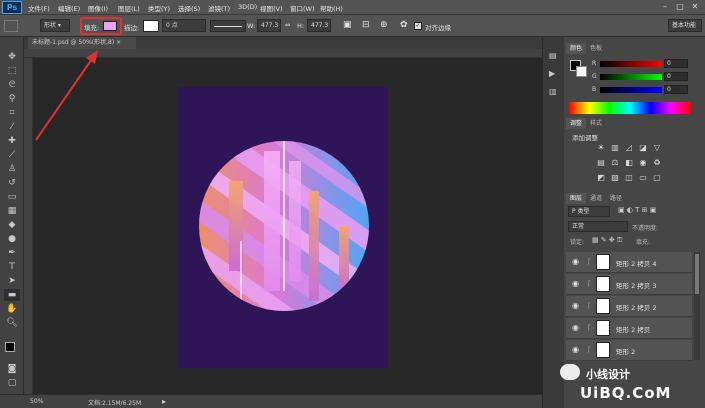 The image size is (705, 408). I want to click on layers-panel-tabs: 图层 通道 路径, so click(596, 198).